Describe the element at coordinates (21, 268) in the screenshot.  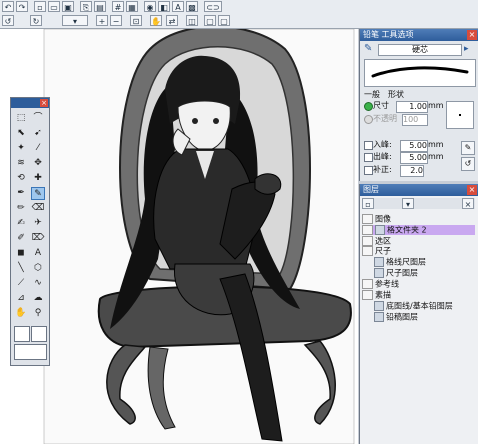
I see `line-tool-icon: ╲` at that location.